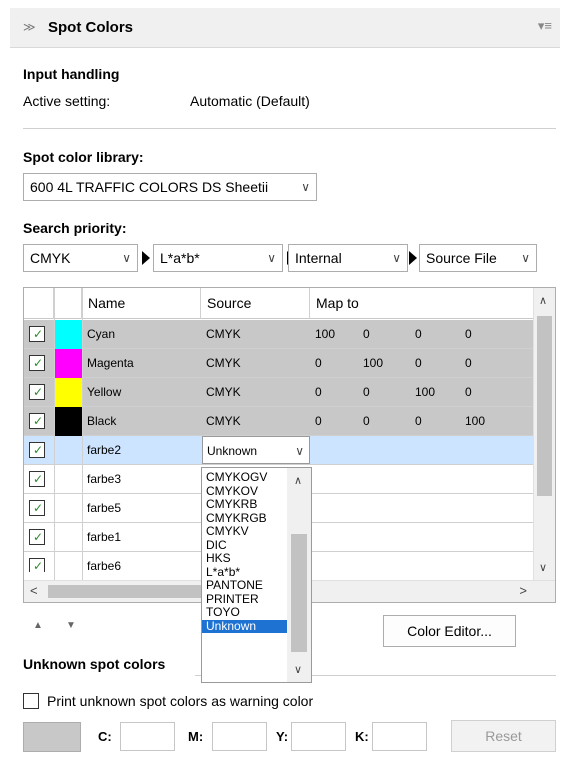  What do you see at coordinates (105, 736) in the screenshot?
I see `c-label: C:` at bounding box center [105, 736].